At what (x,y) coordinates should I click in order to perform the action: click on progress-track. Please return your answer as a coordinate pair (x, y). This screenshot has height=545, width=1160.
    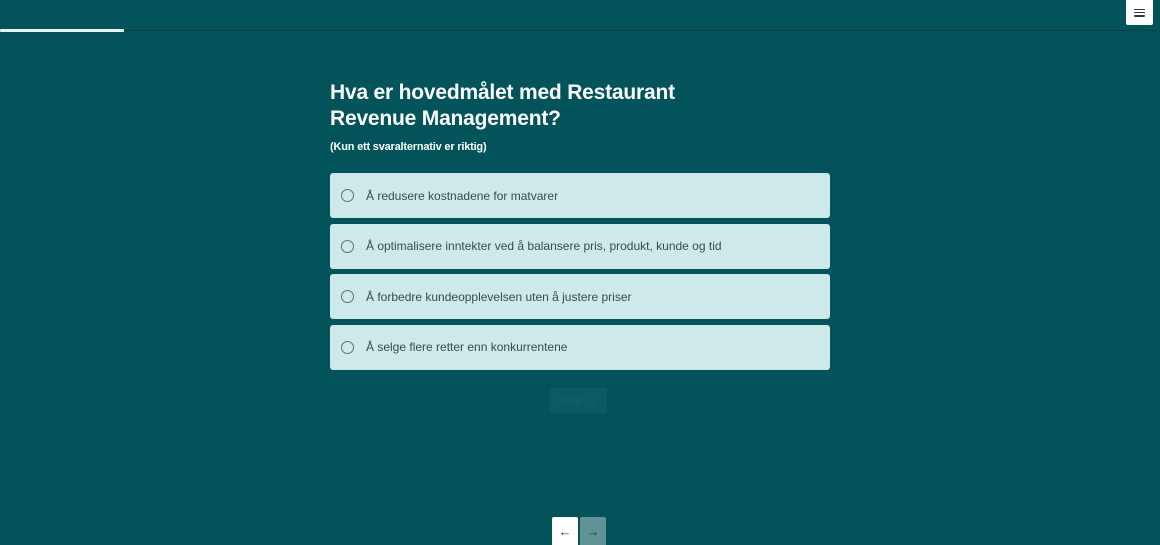
    Looking at the image, I should click on (580, 30).